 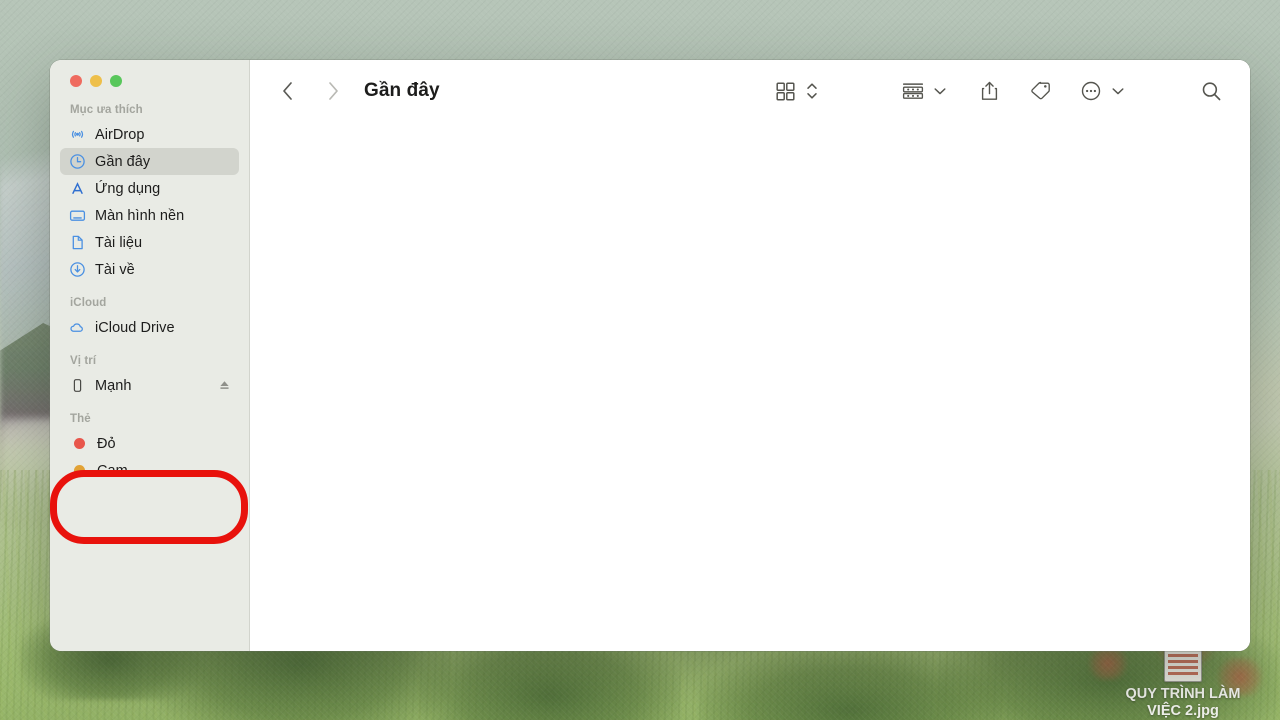 I want to click on sidebar-item-recents: Gần đây, so click(x=149, y=161).